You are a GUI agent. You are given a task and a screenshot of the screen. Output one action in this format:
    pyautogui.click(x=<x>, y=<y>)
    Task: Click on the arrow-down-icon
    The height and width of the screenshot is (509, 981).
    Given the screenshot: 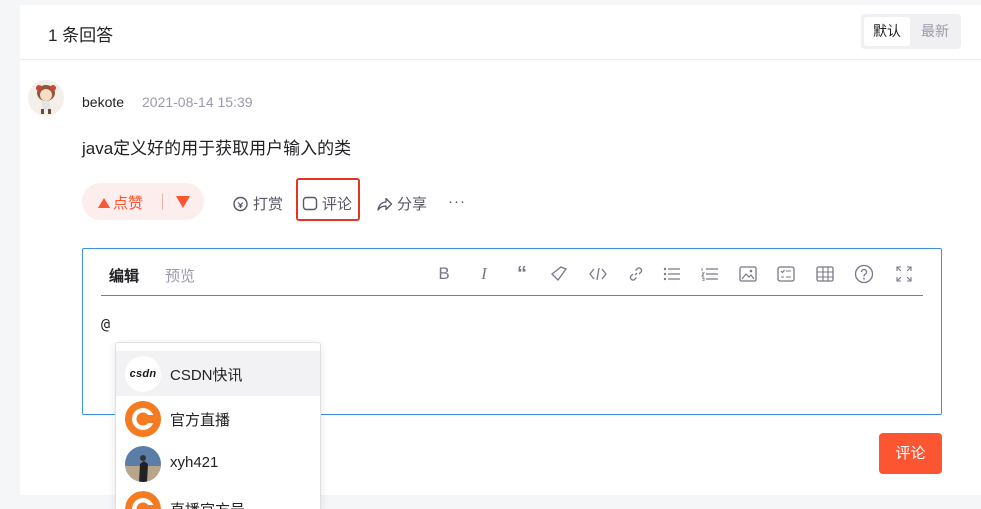 What is the action you would take?
    pyautogui.click(x=183, y=202)
    